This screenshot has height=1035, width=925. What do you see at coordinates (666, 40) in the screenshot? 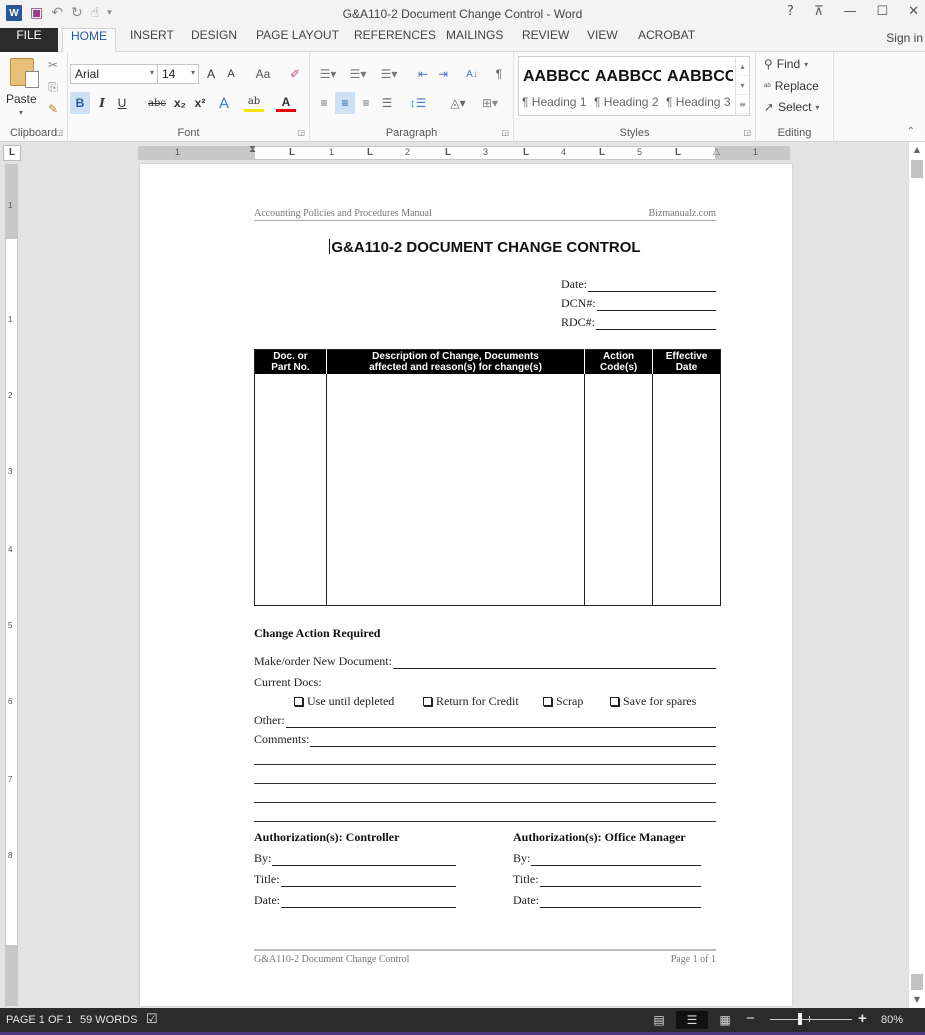
I see `tab-acrobat: ACROBAT` at bounding box center [666, 40].